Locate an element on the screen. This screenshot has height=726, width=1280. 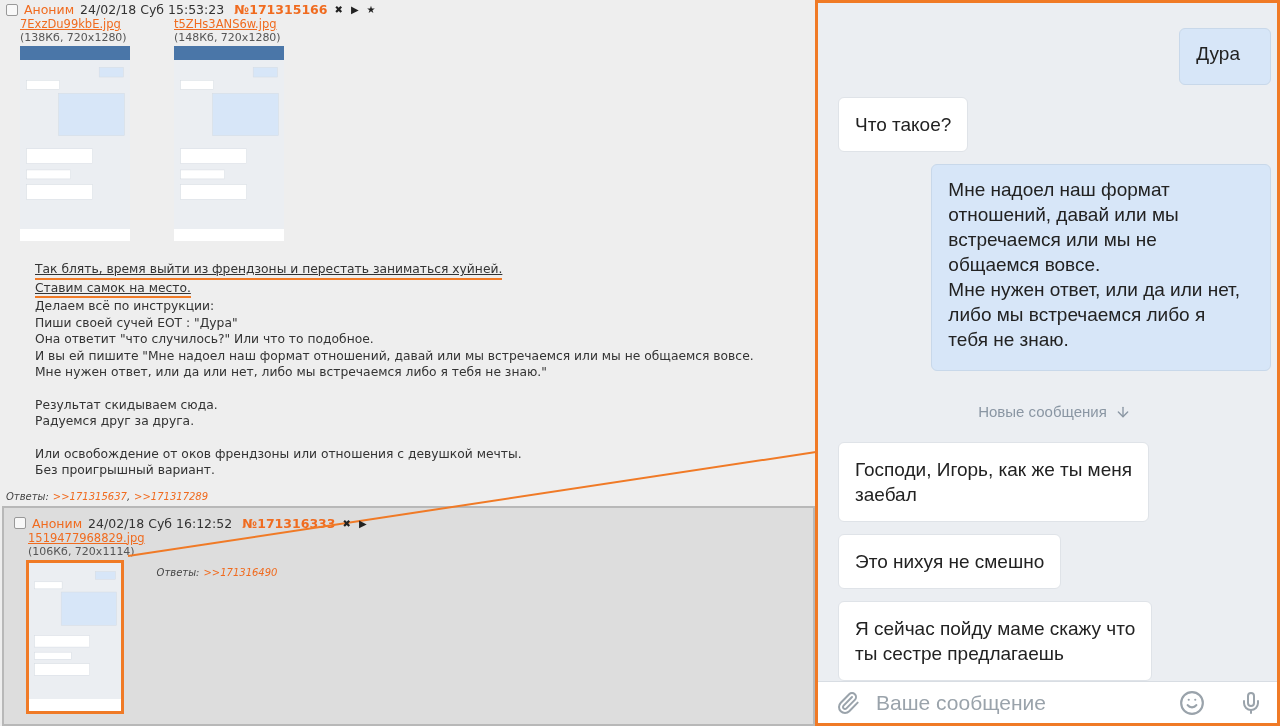
smile-icon is located at coordinates (1192, 702).